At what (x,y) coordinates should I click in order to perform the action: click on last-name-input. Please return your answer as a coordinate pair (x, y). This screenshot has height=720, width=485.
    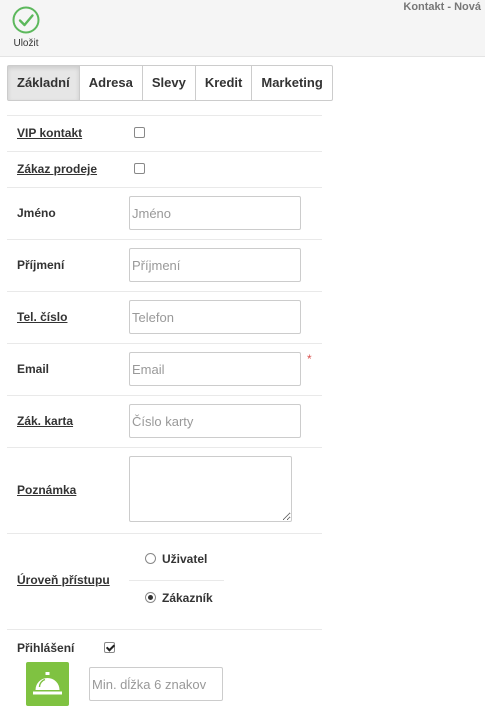
    Looking at the image, I should click on (215, 265).